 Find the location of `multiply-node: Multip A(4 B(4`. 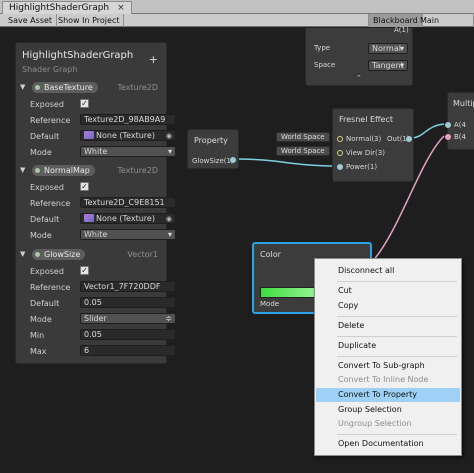

multiply-node: Multip A(4 B(4 is located at coordinates (459, 121).